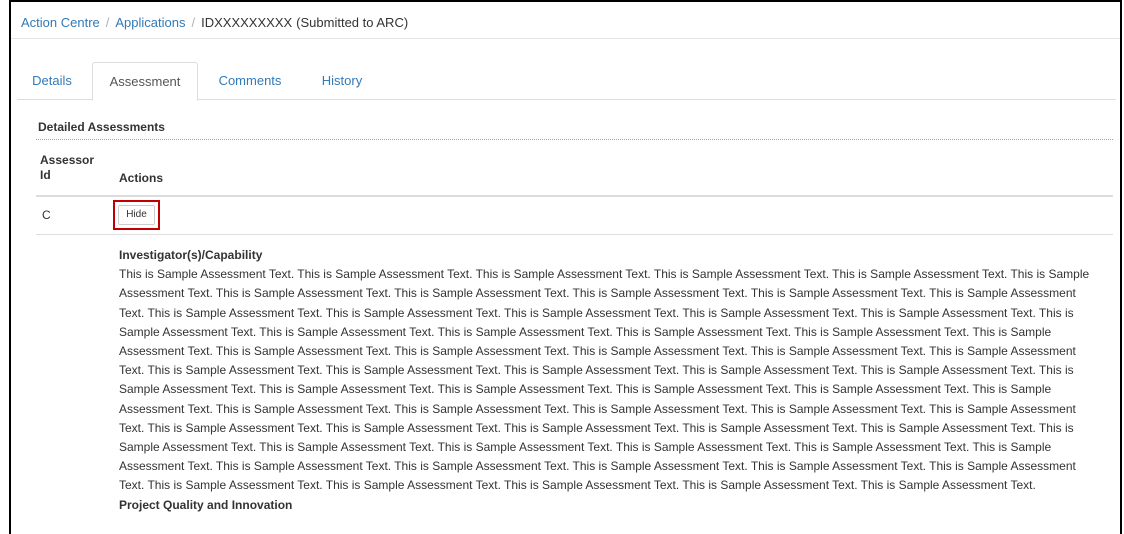  What do you see at coordinates (46, 215) in the screenshot?
I see `assessor-id-cell: C` at bounding box center [46, 215].